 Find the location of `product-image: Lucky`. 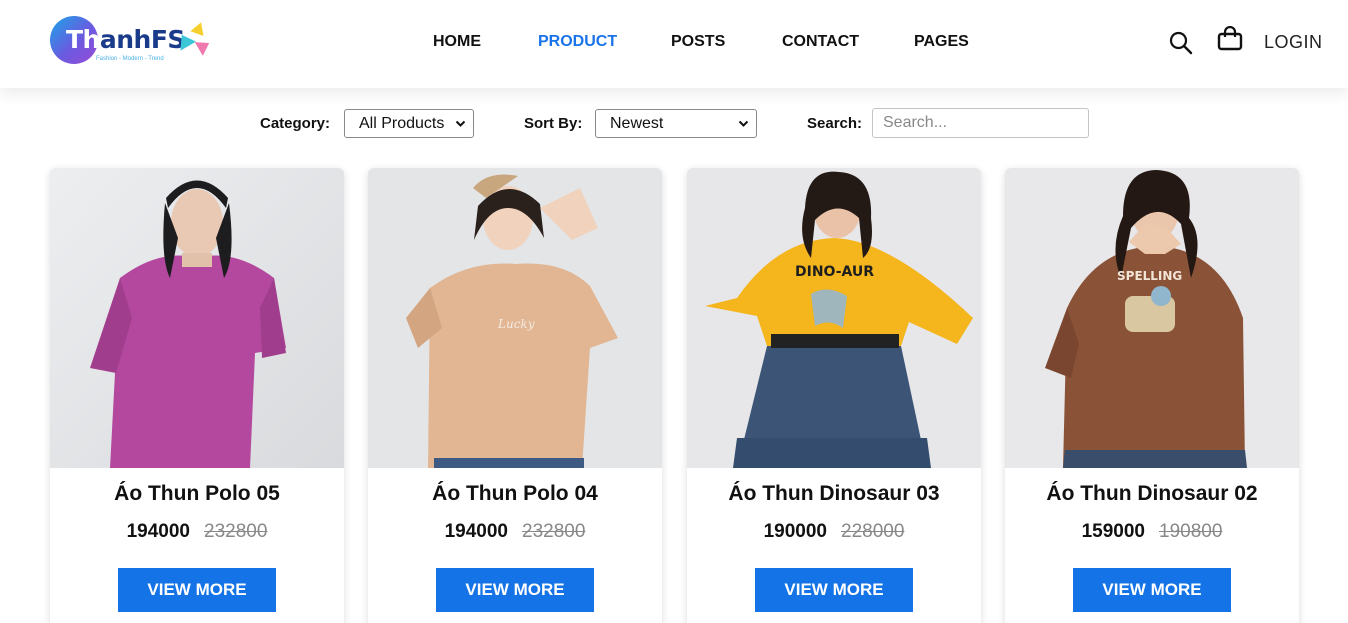

product-image: Lucky is located at coordinates (515, 318).